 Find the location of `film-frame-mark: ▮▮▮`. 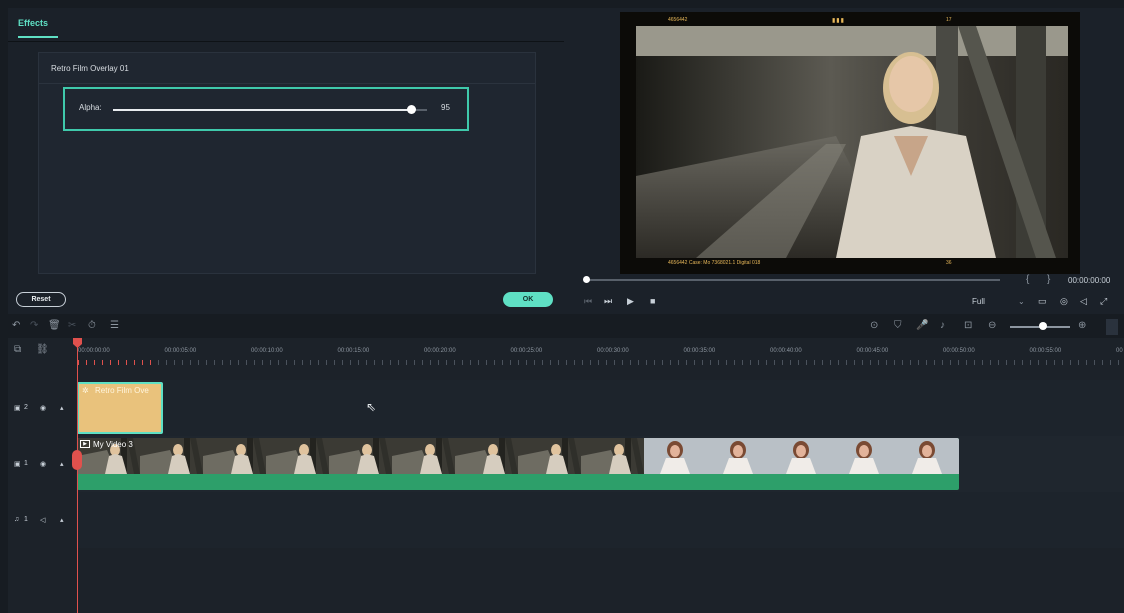

film-frame-mark: ▮▮▮ is located at coordinates (838, 21).